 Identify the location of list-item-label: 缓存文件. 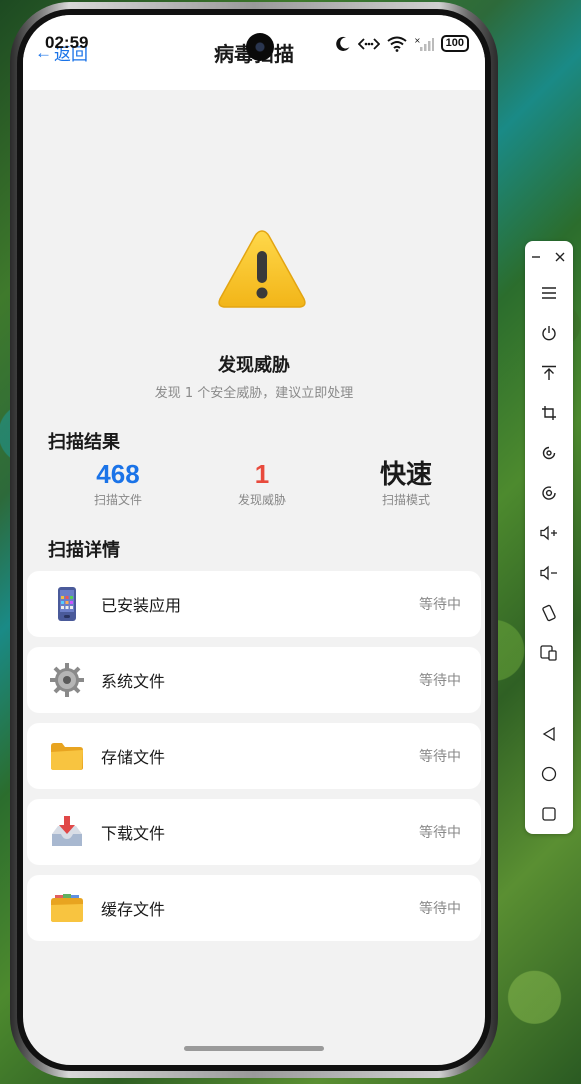
(133, 909).